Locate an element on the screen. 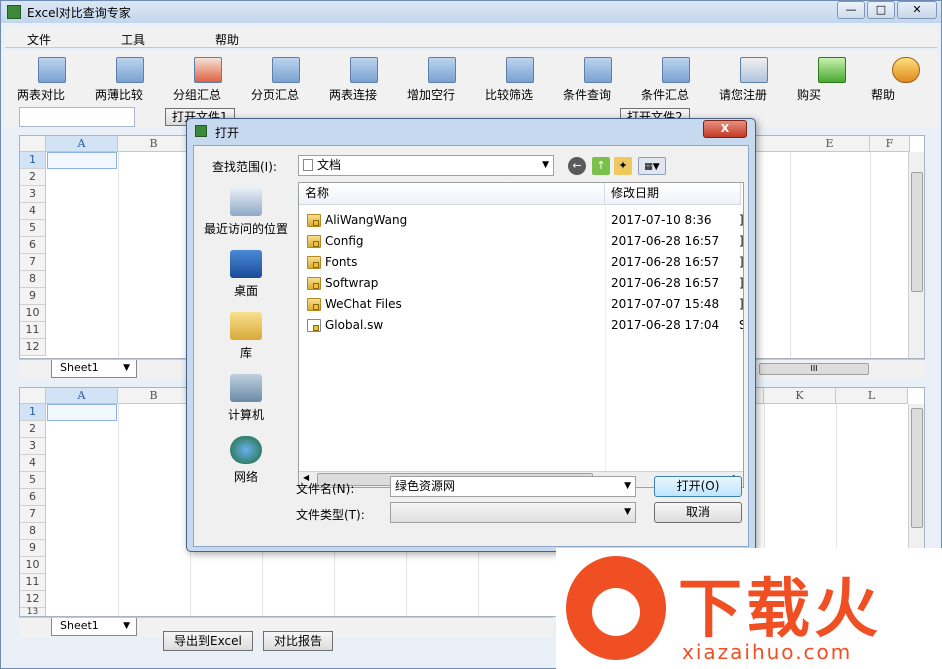 Image resolution: width=942 pixels, height=669 pixels. tool-page-summary: 分页汇总 is located at coordinates (286, 79).